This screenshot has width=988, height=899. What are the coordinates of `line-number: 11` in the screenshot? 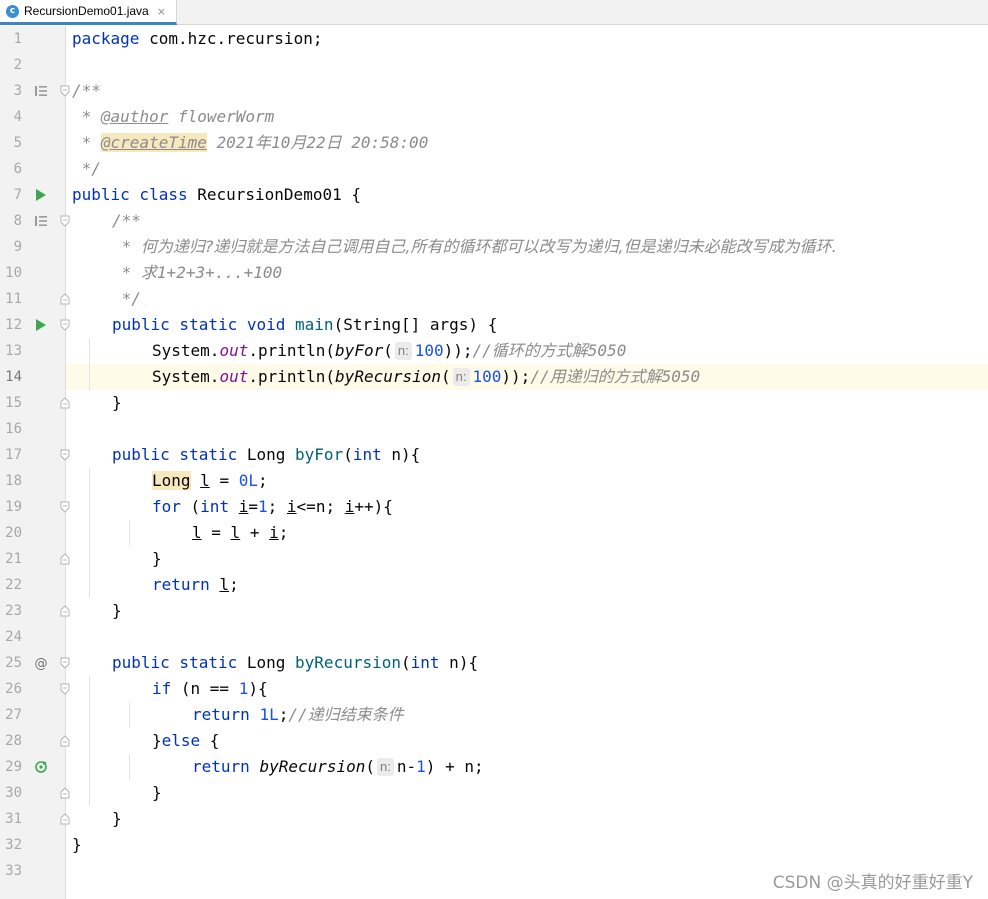 It's located at (11, 299).